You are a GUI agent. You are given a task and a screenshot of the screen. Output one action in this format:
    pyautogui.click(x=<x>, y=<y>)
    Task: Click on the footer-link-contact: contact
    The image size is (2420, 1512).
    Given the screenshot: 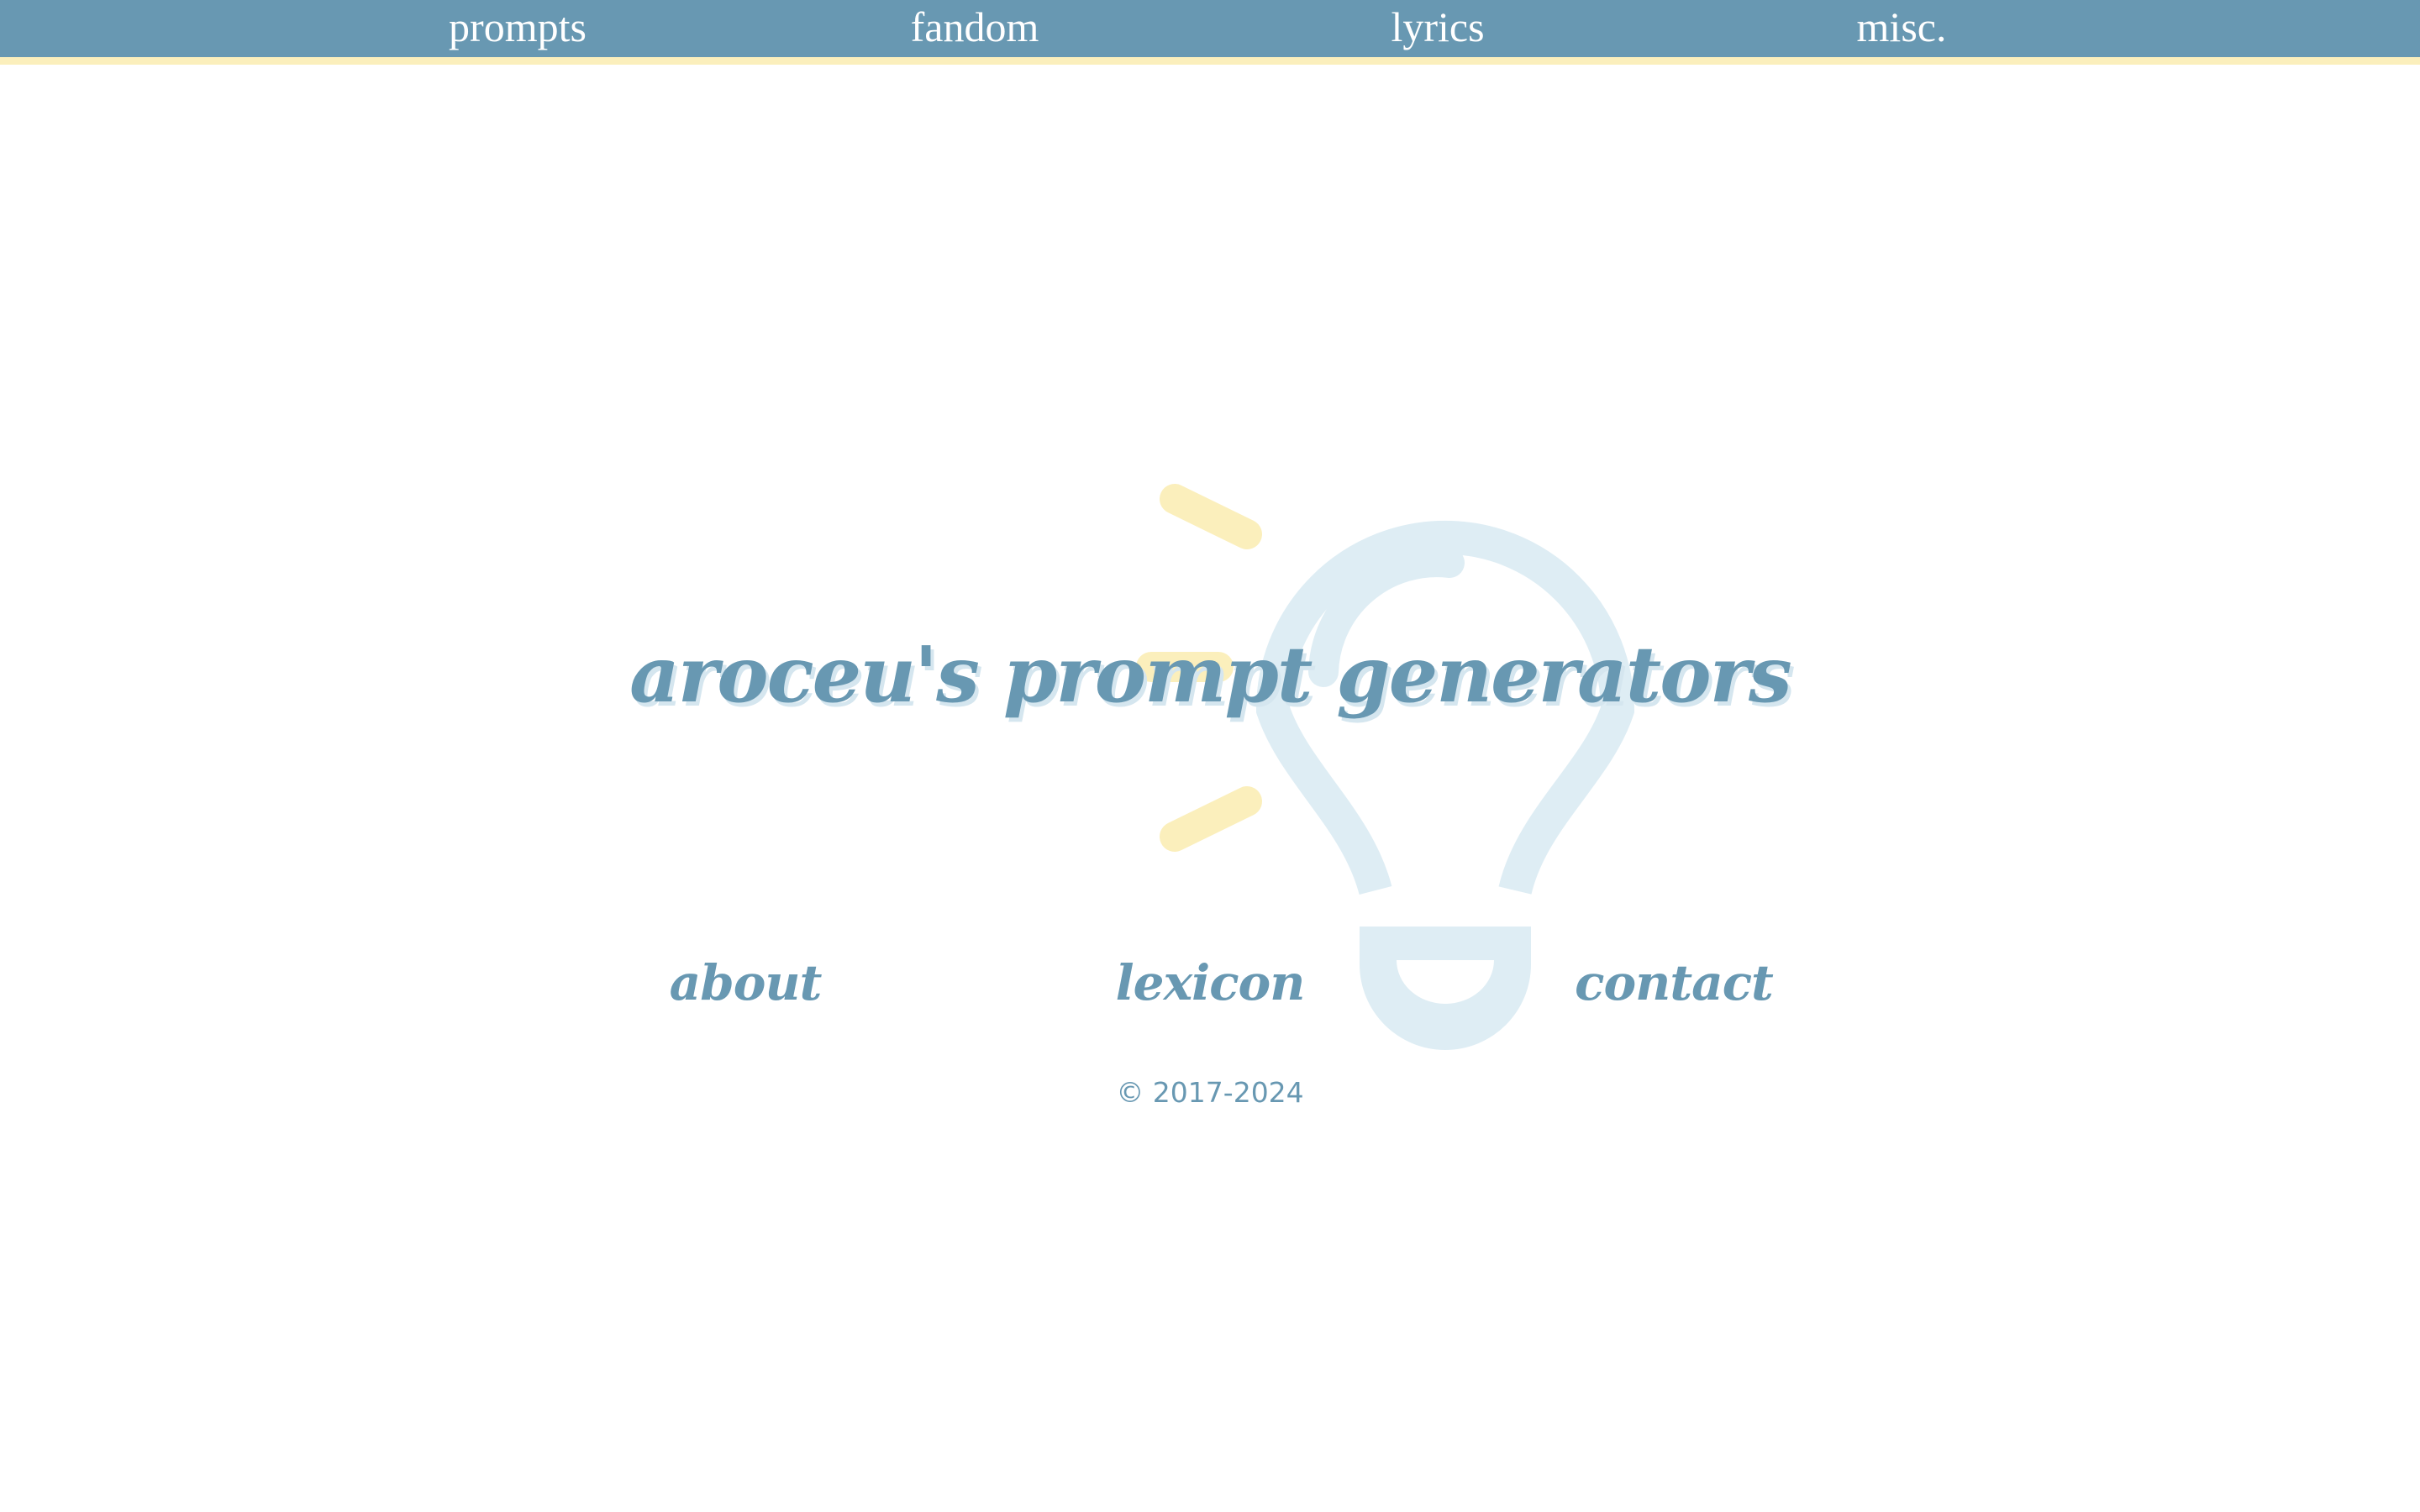 What is the action you would take?
    pyautogui.click(x=1675, y=982)
    